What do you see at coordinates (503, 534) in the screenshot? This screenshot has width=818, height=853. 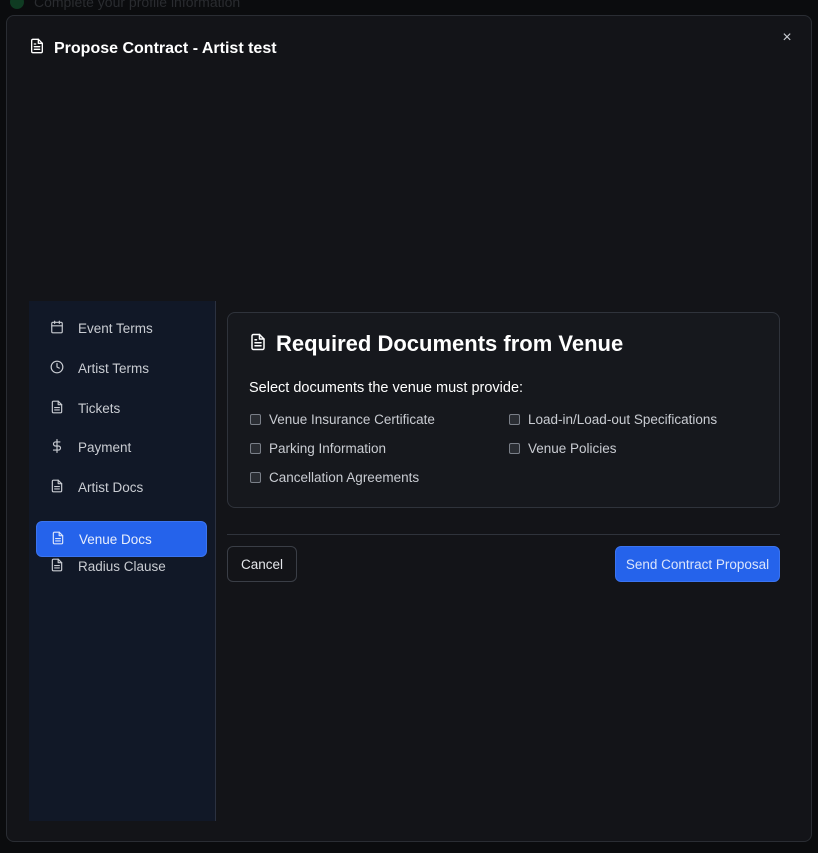 I see `footer-divider` at bounding box center [503, 534].